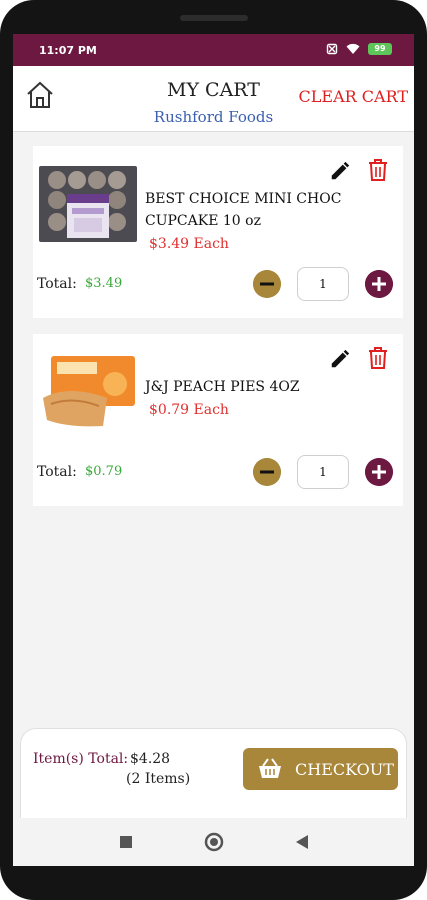  I want to click on speaker-grille, so click(214, 18).